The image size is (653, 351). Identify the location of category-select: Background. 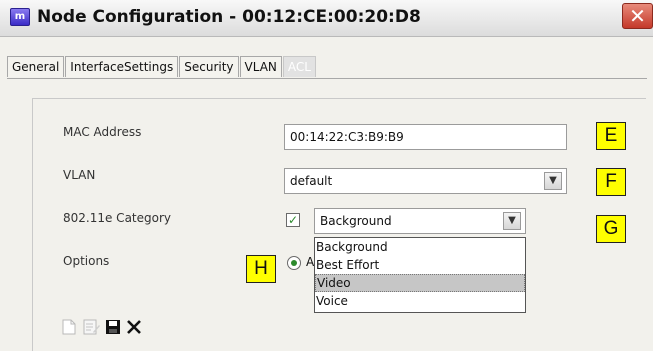
(420, 221).